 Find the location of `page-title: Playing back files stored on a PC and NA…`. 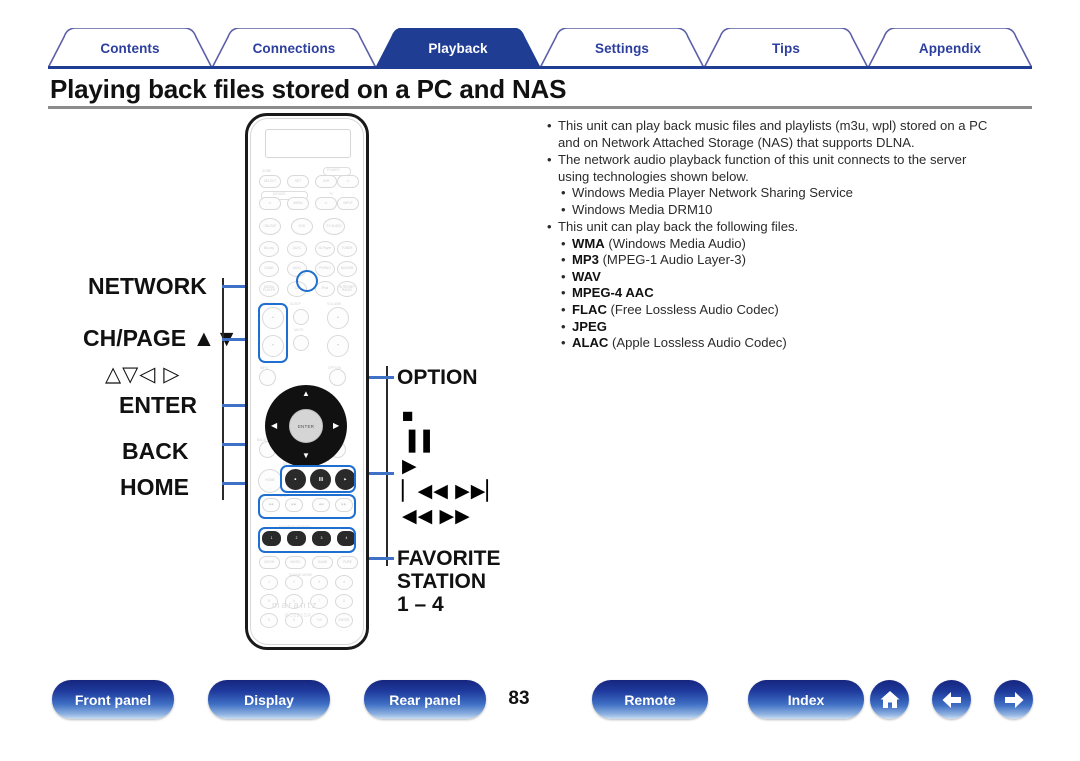

page-title: Playing back files stored on a PC and NA… is located at coordinates (308, 89).